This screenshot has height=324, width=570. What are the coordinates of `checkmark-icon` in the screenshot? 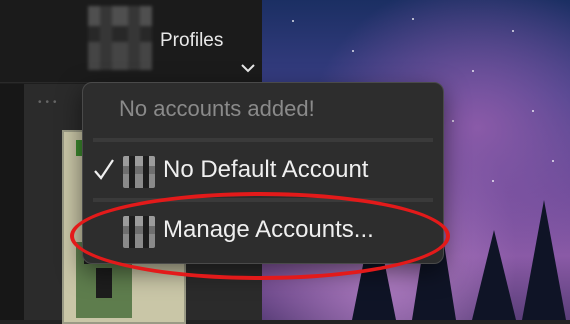 It's located at (104, 169).